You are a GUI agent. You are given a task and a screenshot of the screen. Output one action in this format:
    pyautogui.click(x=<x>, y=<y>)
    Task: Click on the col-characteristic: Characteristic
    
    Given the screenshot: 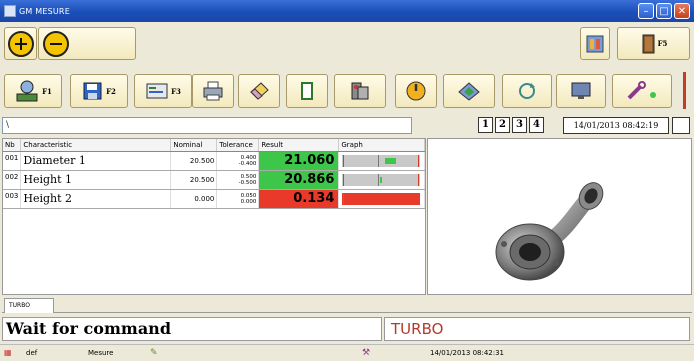 What is the action you would take?
    pyautogui.click(x=96, y=145)
    